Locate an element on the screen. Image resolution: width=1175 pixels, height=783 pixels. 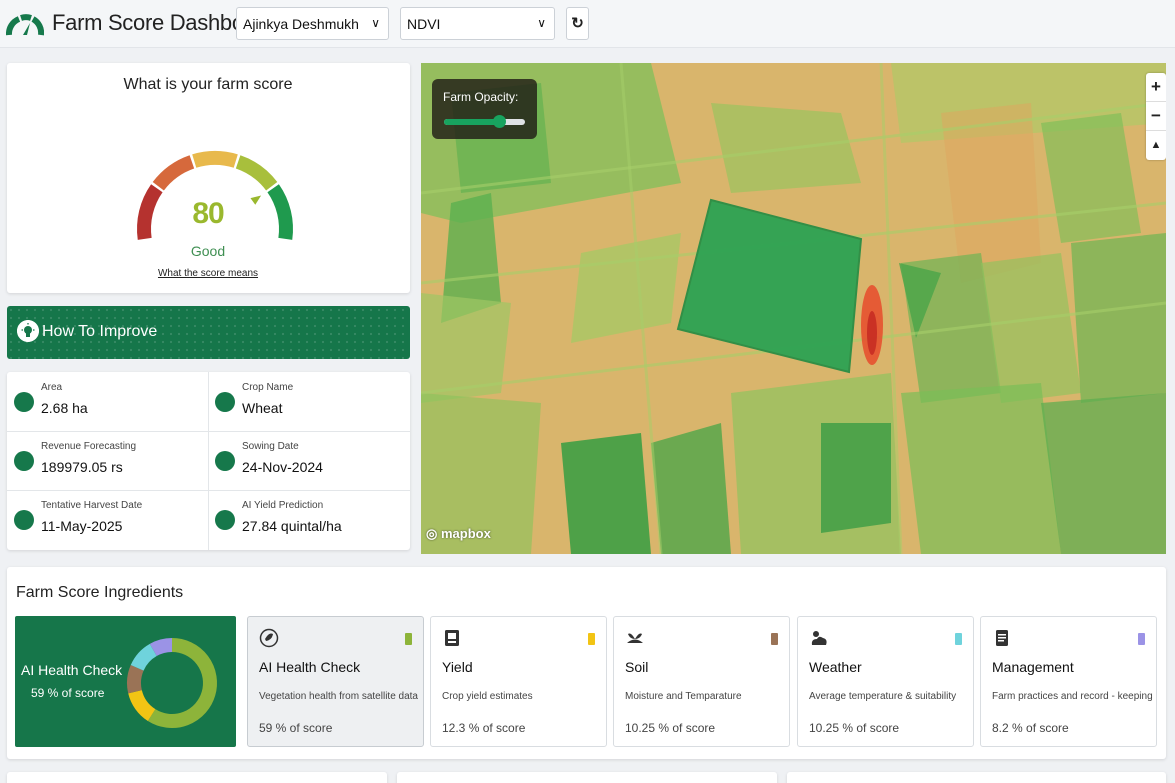
score-meaning-link: What the score means is located at coordinates (208, 273).